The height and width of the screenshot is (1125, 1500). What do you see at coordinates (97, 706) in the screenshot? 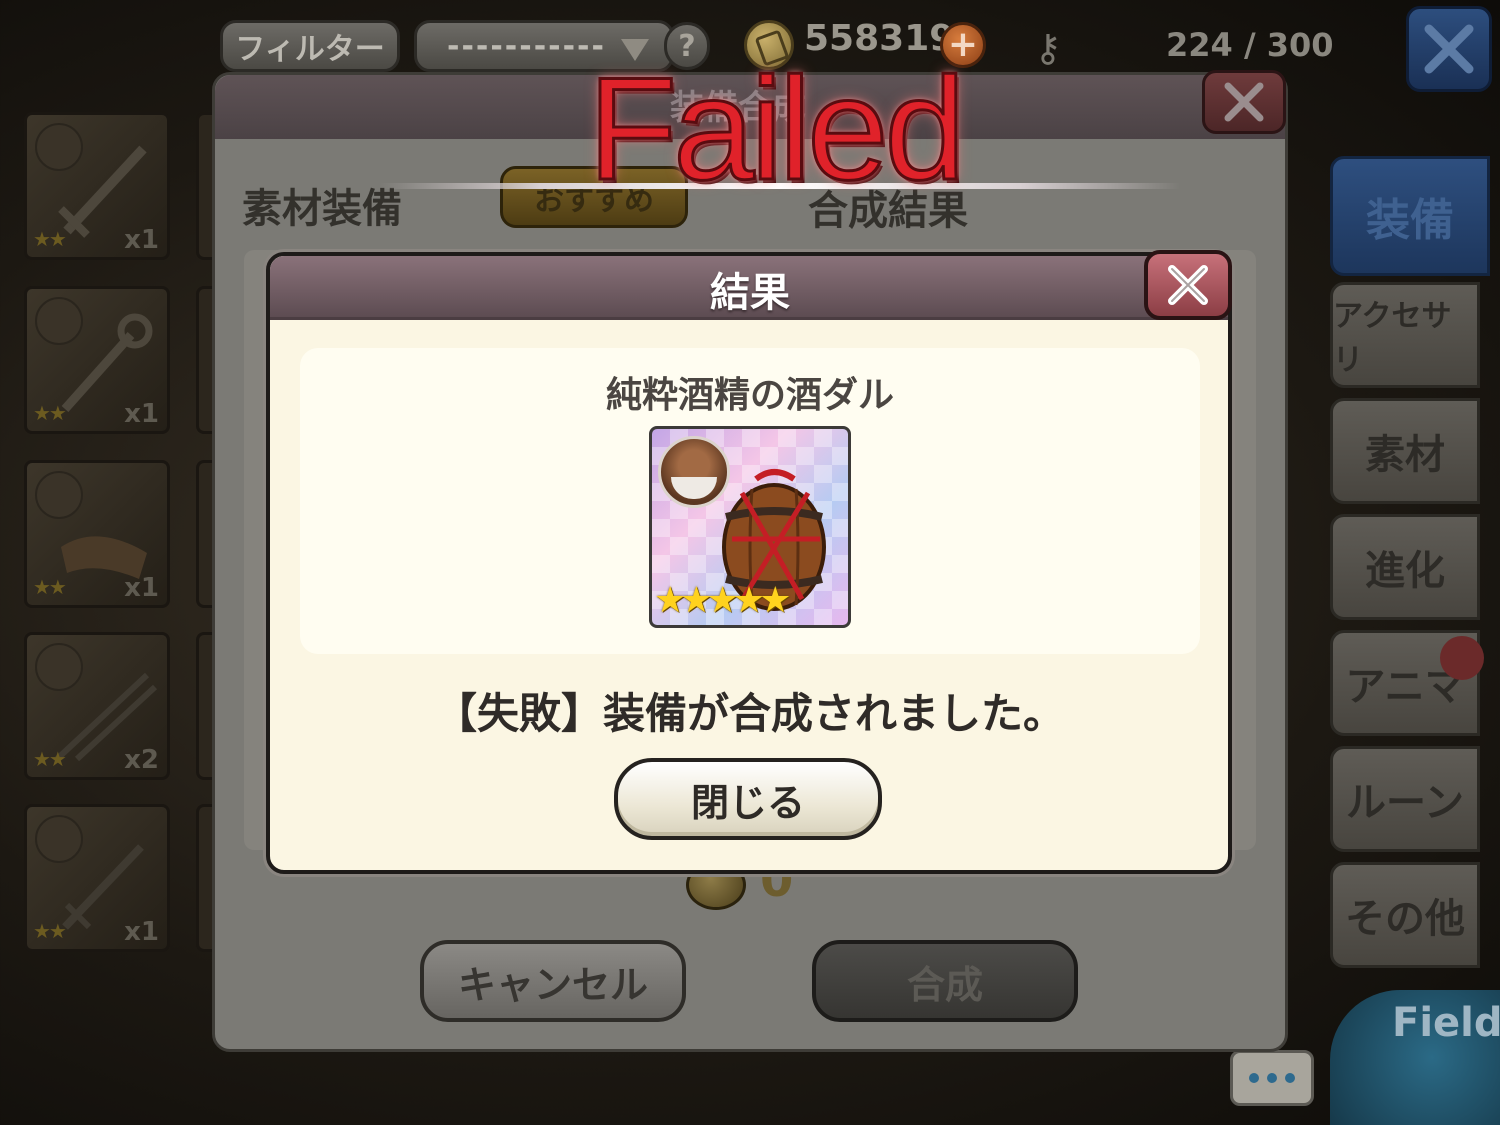
I see `inventory-slot: ★★ x2` at bounding box center [97, 706].